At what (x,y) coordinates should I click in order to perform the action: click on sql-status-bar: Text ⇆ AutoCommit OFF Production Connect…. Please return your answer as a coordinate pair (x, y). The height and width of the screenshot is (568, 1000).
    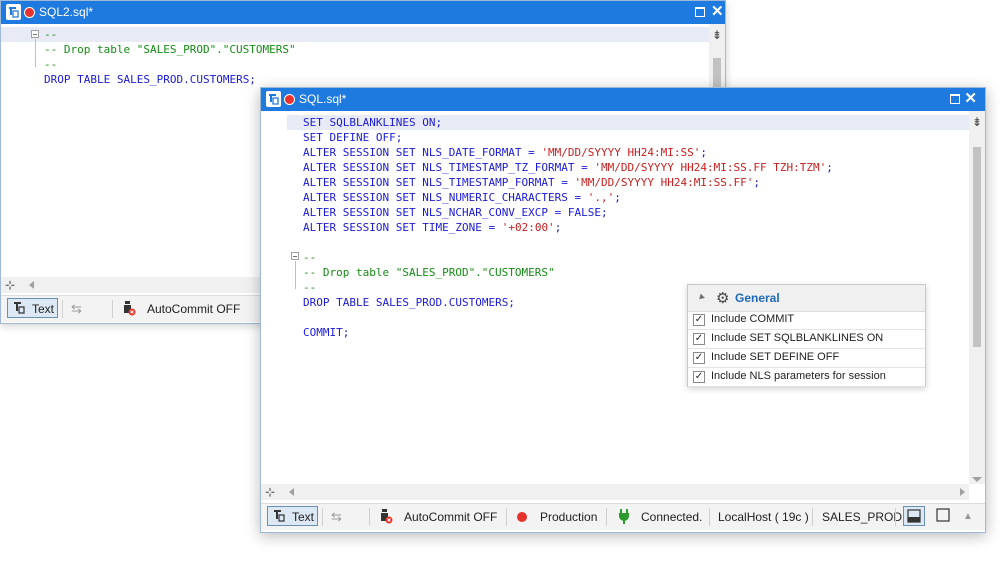
    Looking at the image, I should click on (623, 516).